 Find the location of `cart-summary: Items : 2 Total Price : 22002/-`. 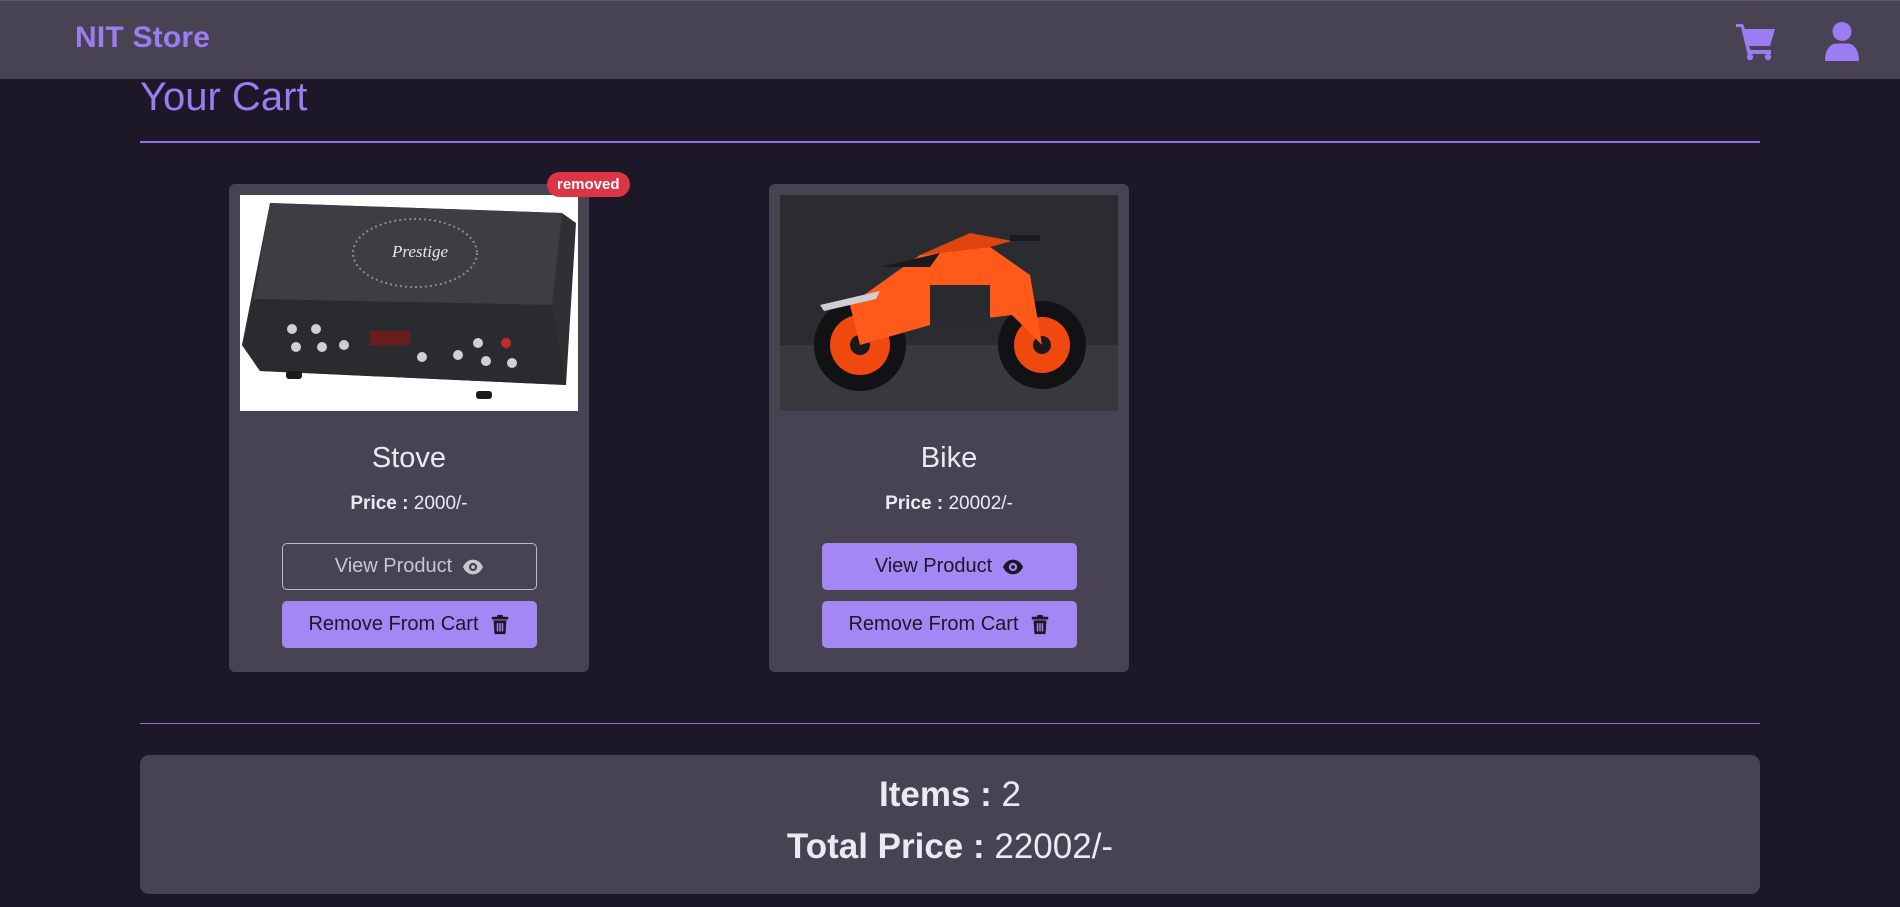

cart-summary: Items : 2 Total Price : 22002/- is located at coordinates (950, 824).